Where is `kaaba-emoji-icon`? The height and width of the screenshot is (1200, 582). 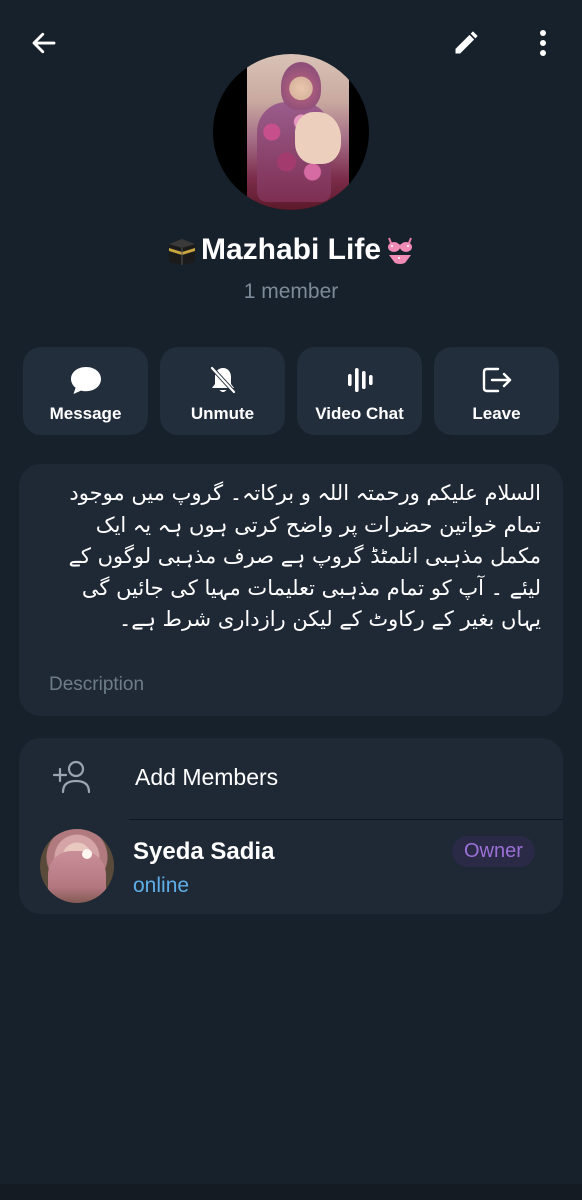 kaaba-emoji-icon is located at coordinates (182, 250).